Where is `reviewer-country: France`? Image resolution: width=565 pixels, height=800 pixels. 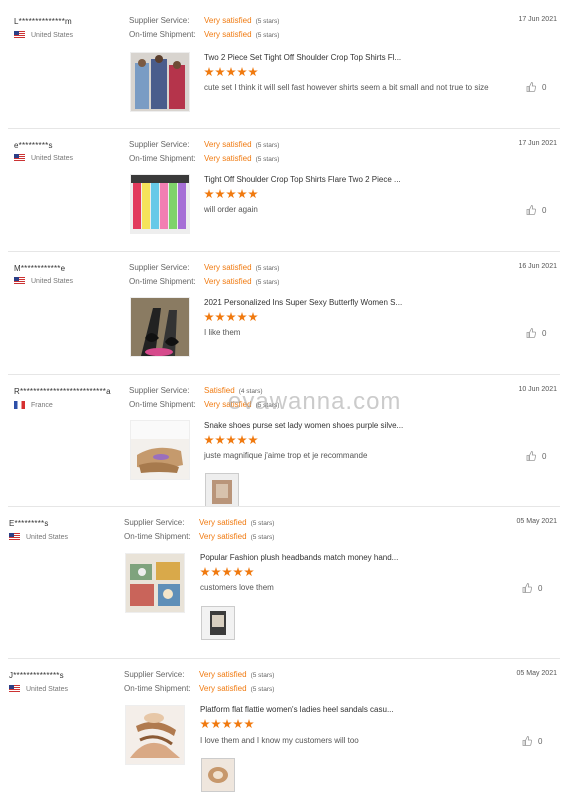 reviewer-country: France is located at coordinates (33, 405).